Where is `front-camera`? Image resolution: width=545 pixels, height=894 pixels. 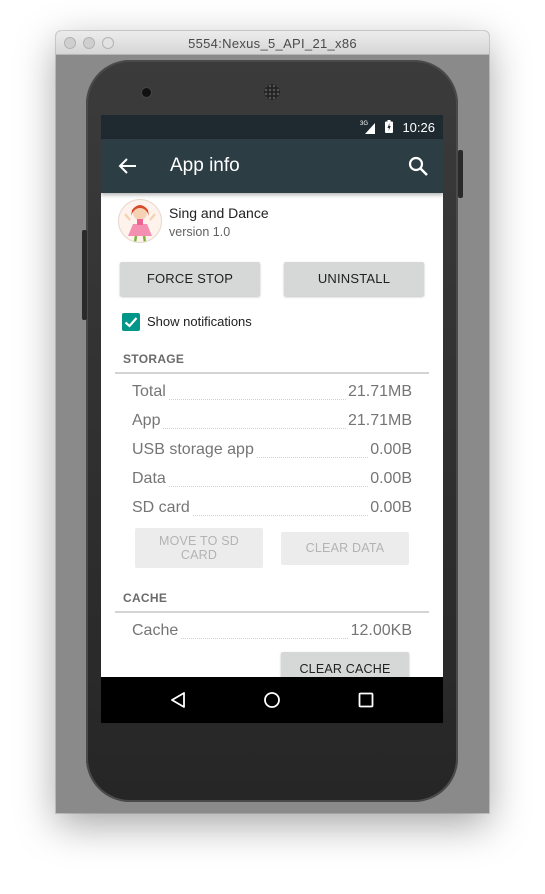
front-camera is located at coordinates (146, 92).